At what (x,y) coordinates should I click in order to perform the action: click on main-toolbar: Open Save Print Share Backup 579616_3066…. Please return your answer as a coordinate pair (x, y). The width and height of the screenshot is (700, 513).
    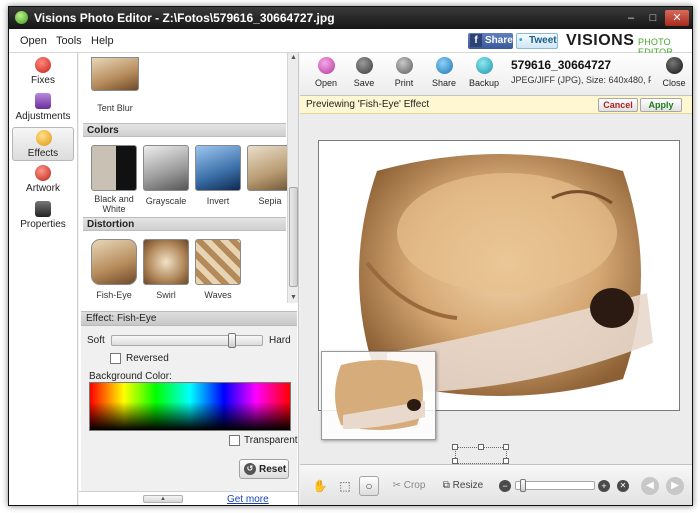
    Looking at the image, I should click on (496, 74).